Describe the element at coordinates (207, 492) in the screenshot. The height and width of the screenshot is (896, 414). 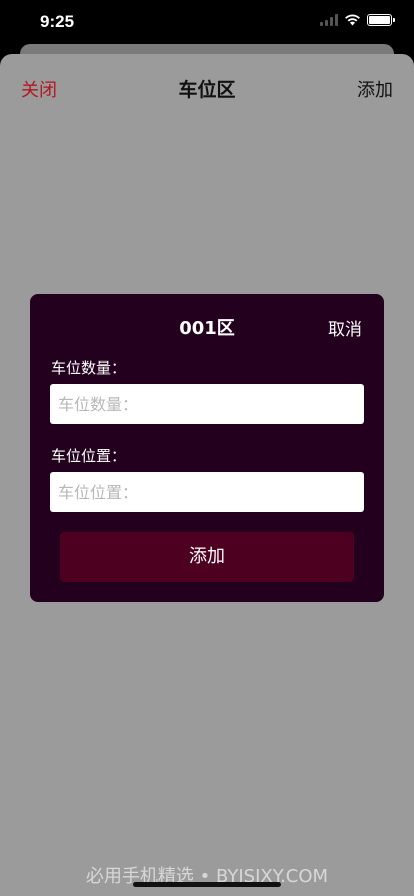
I see `space-location-input` at that location.